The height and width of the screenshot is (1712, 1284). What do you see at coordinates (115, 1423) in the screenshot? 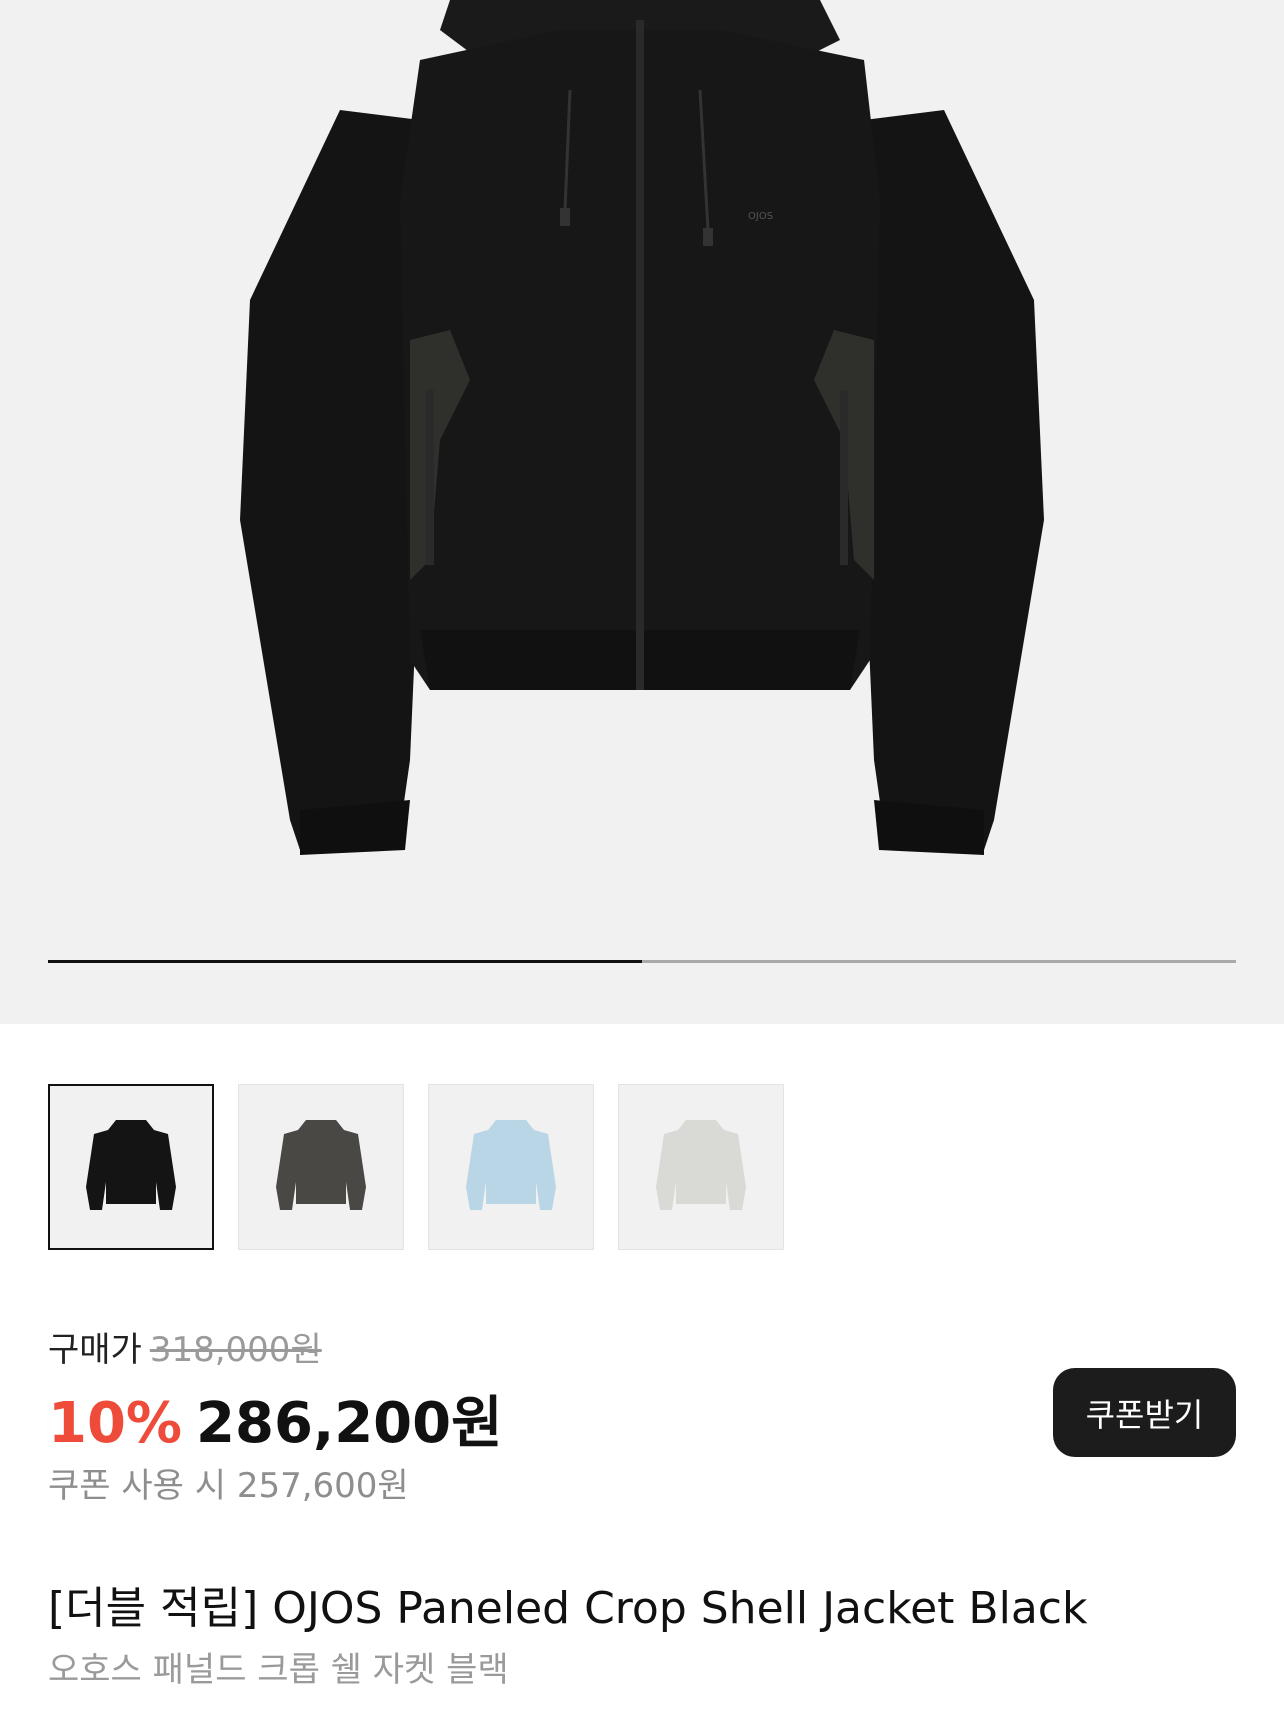
I see `discount-rate: 10%` at bounding box center [115, 1423].